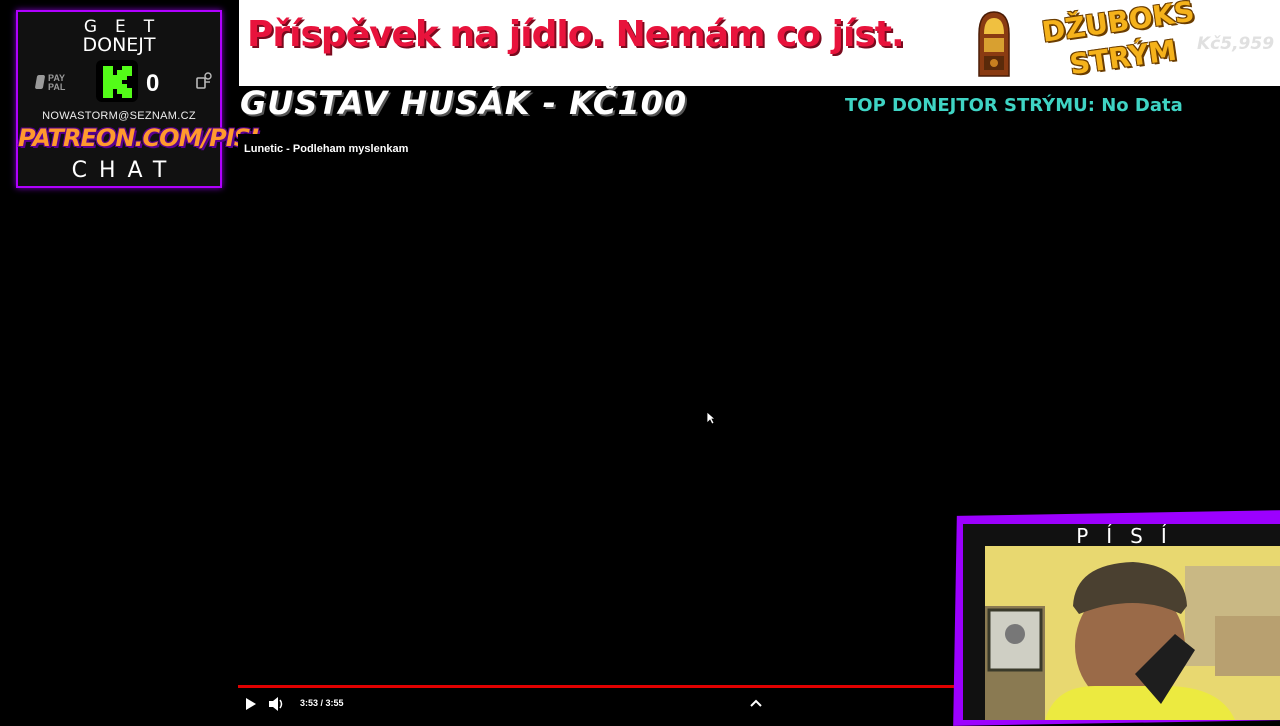  I want to click on paypal-icon: PAY PAL, so click(53, 83).